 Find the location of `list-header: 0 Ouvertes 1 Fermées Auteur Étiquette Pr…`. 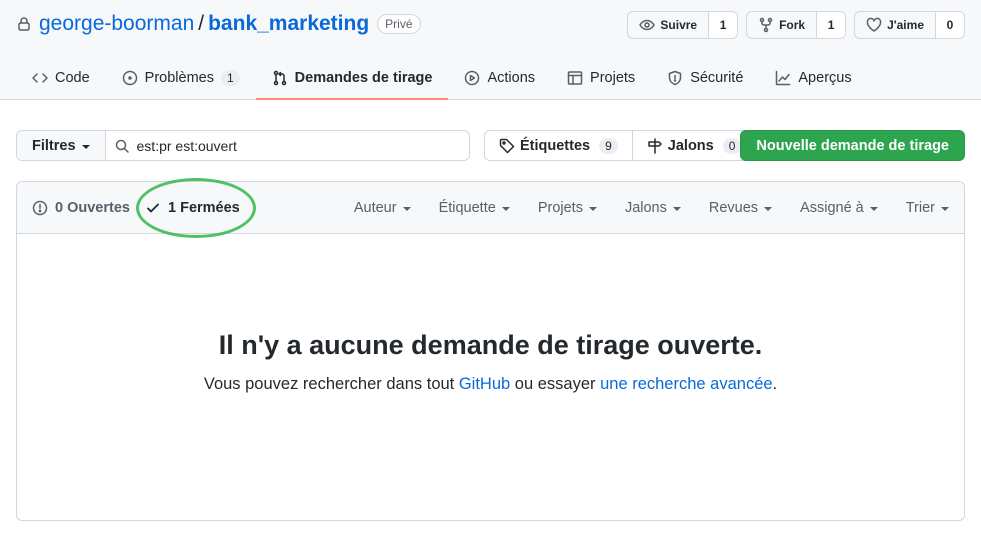

list-header: 0 Ouvertes 1 Fermées Auteur Étiquette Pr… is located at coordinates (490, 208).